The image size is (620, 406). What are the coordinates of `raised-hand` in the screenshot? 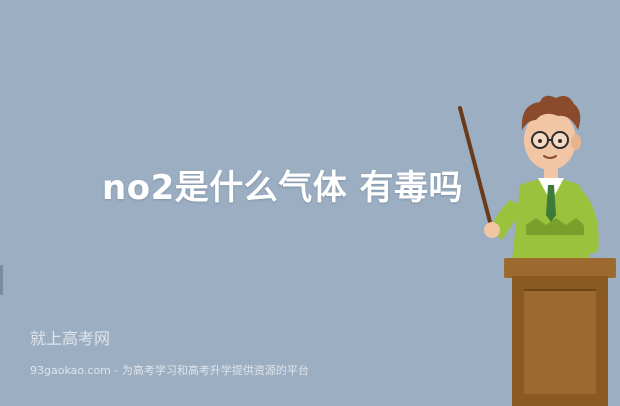 It's located at (492, 230).